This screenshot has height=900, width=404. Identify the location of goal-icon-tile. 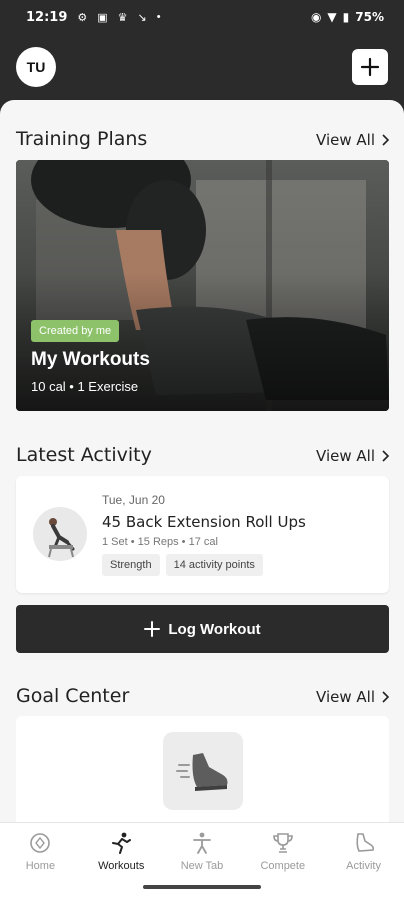
(203, 771).